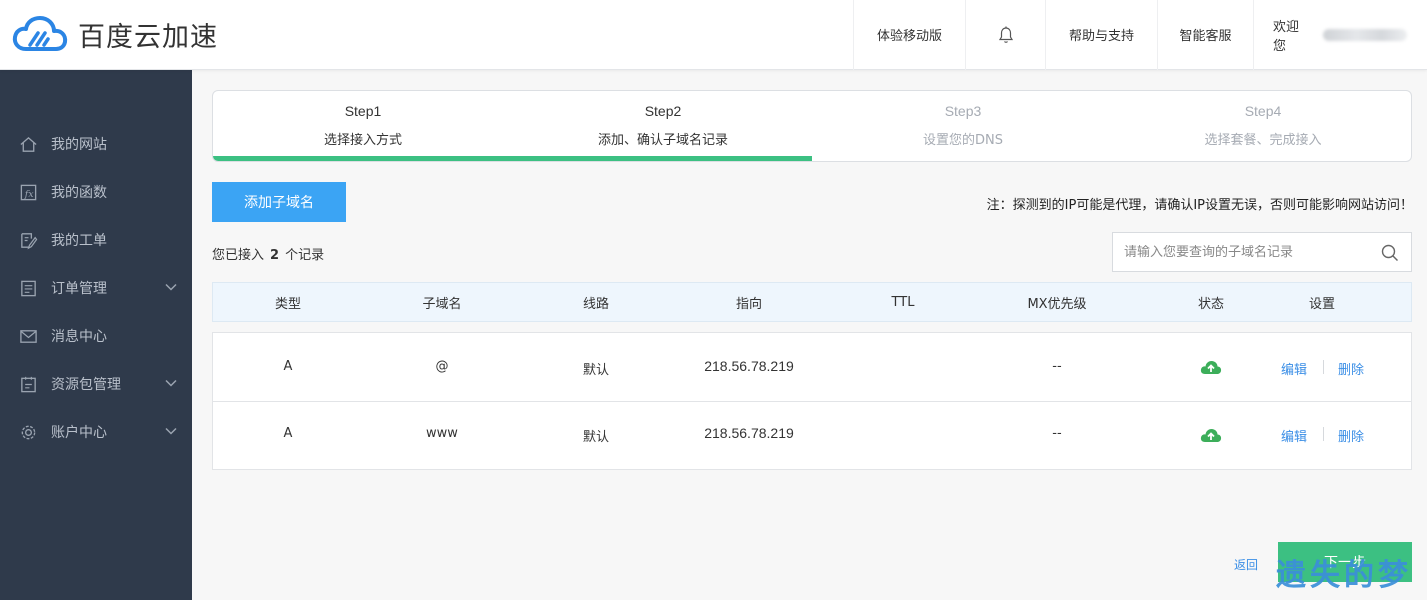  I want to click on sidebar-item-label: 账户中心, so click(79, 433).